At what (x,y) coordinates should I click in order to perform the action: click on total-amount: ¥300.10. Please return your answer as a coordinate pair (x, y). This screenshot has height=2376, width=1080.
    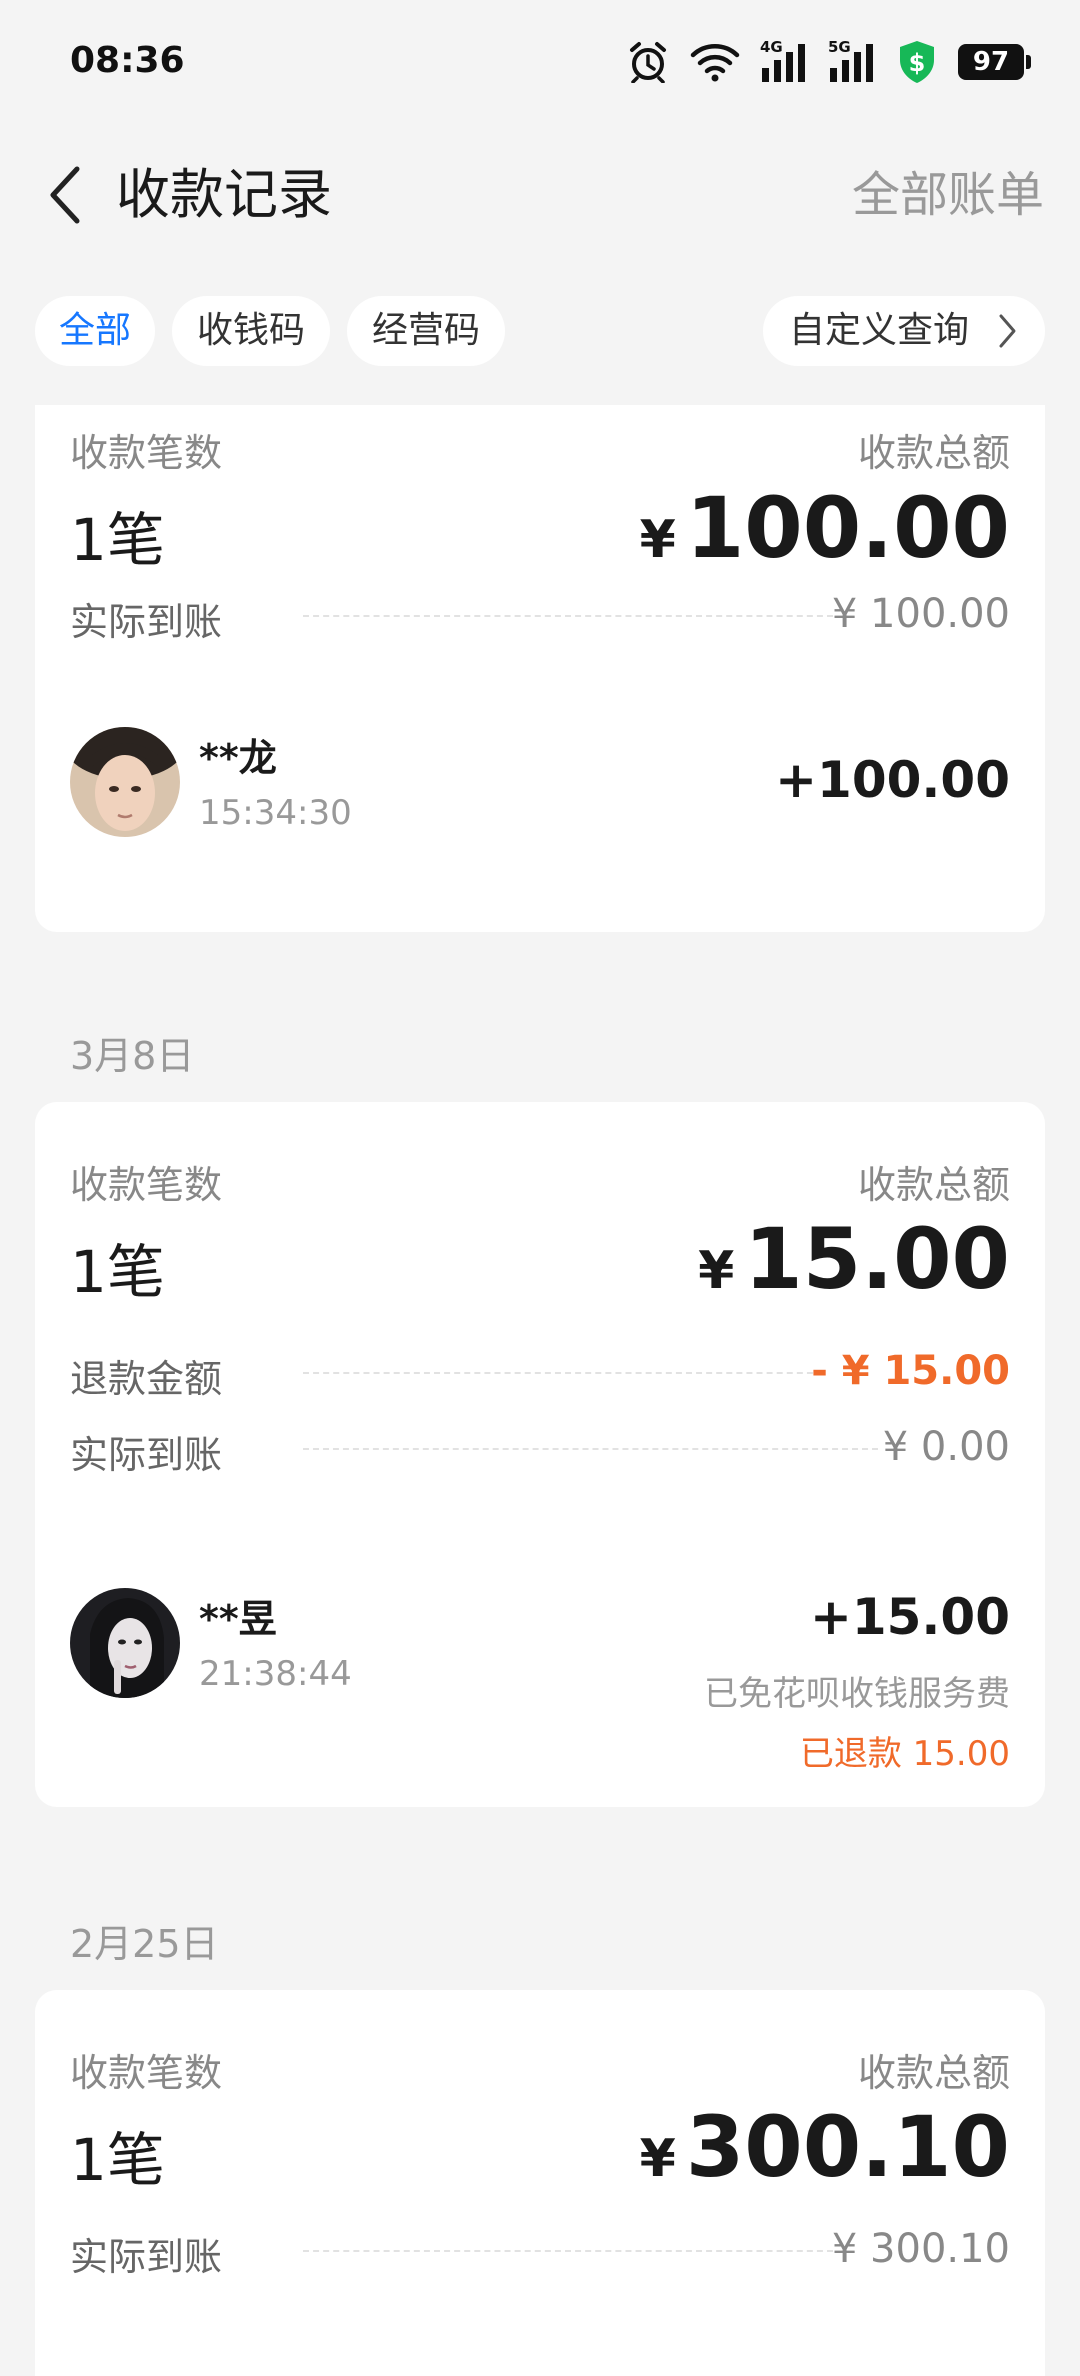
    Looking at the image, I should click on (825, 2147).